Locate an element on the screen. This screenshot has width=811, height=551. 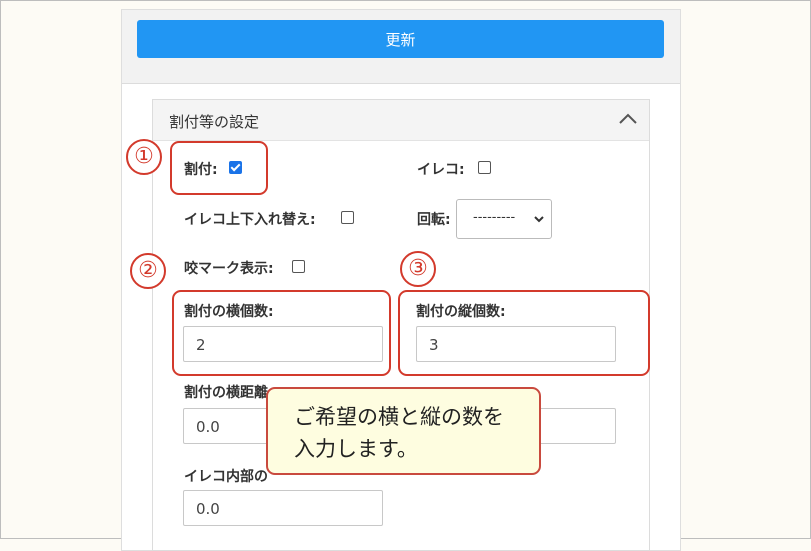
update-button: 更新 is located at coordinates (400, 39).